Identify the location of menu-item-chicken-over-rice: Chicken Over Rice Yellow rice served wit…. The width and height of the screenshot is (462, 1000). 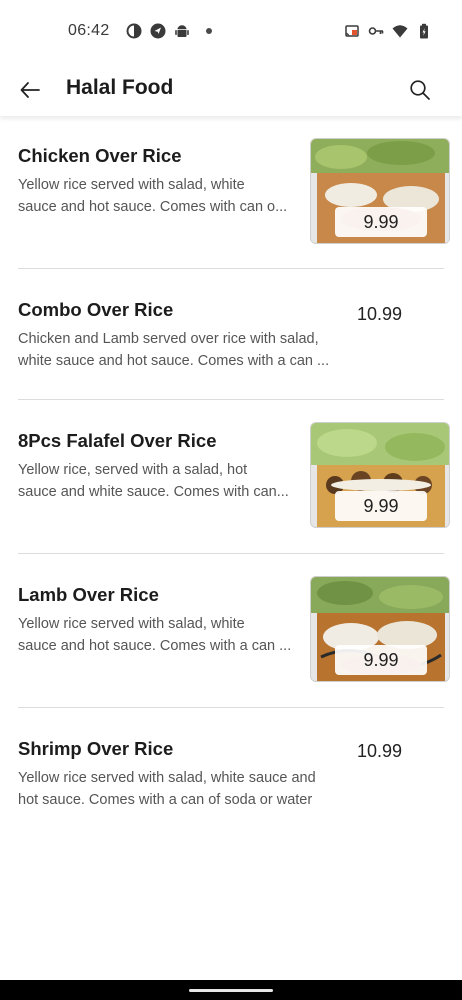
(234, 192).